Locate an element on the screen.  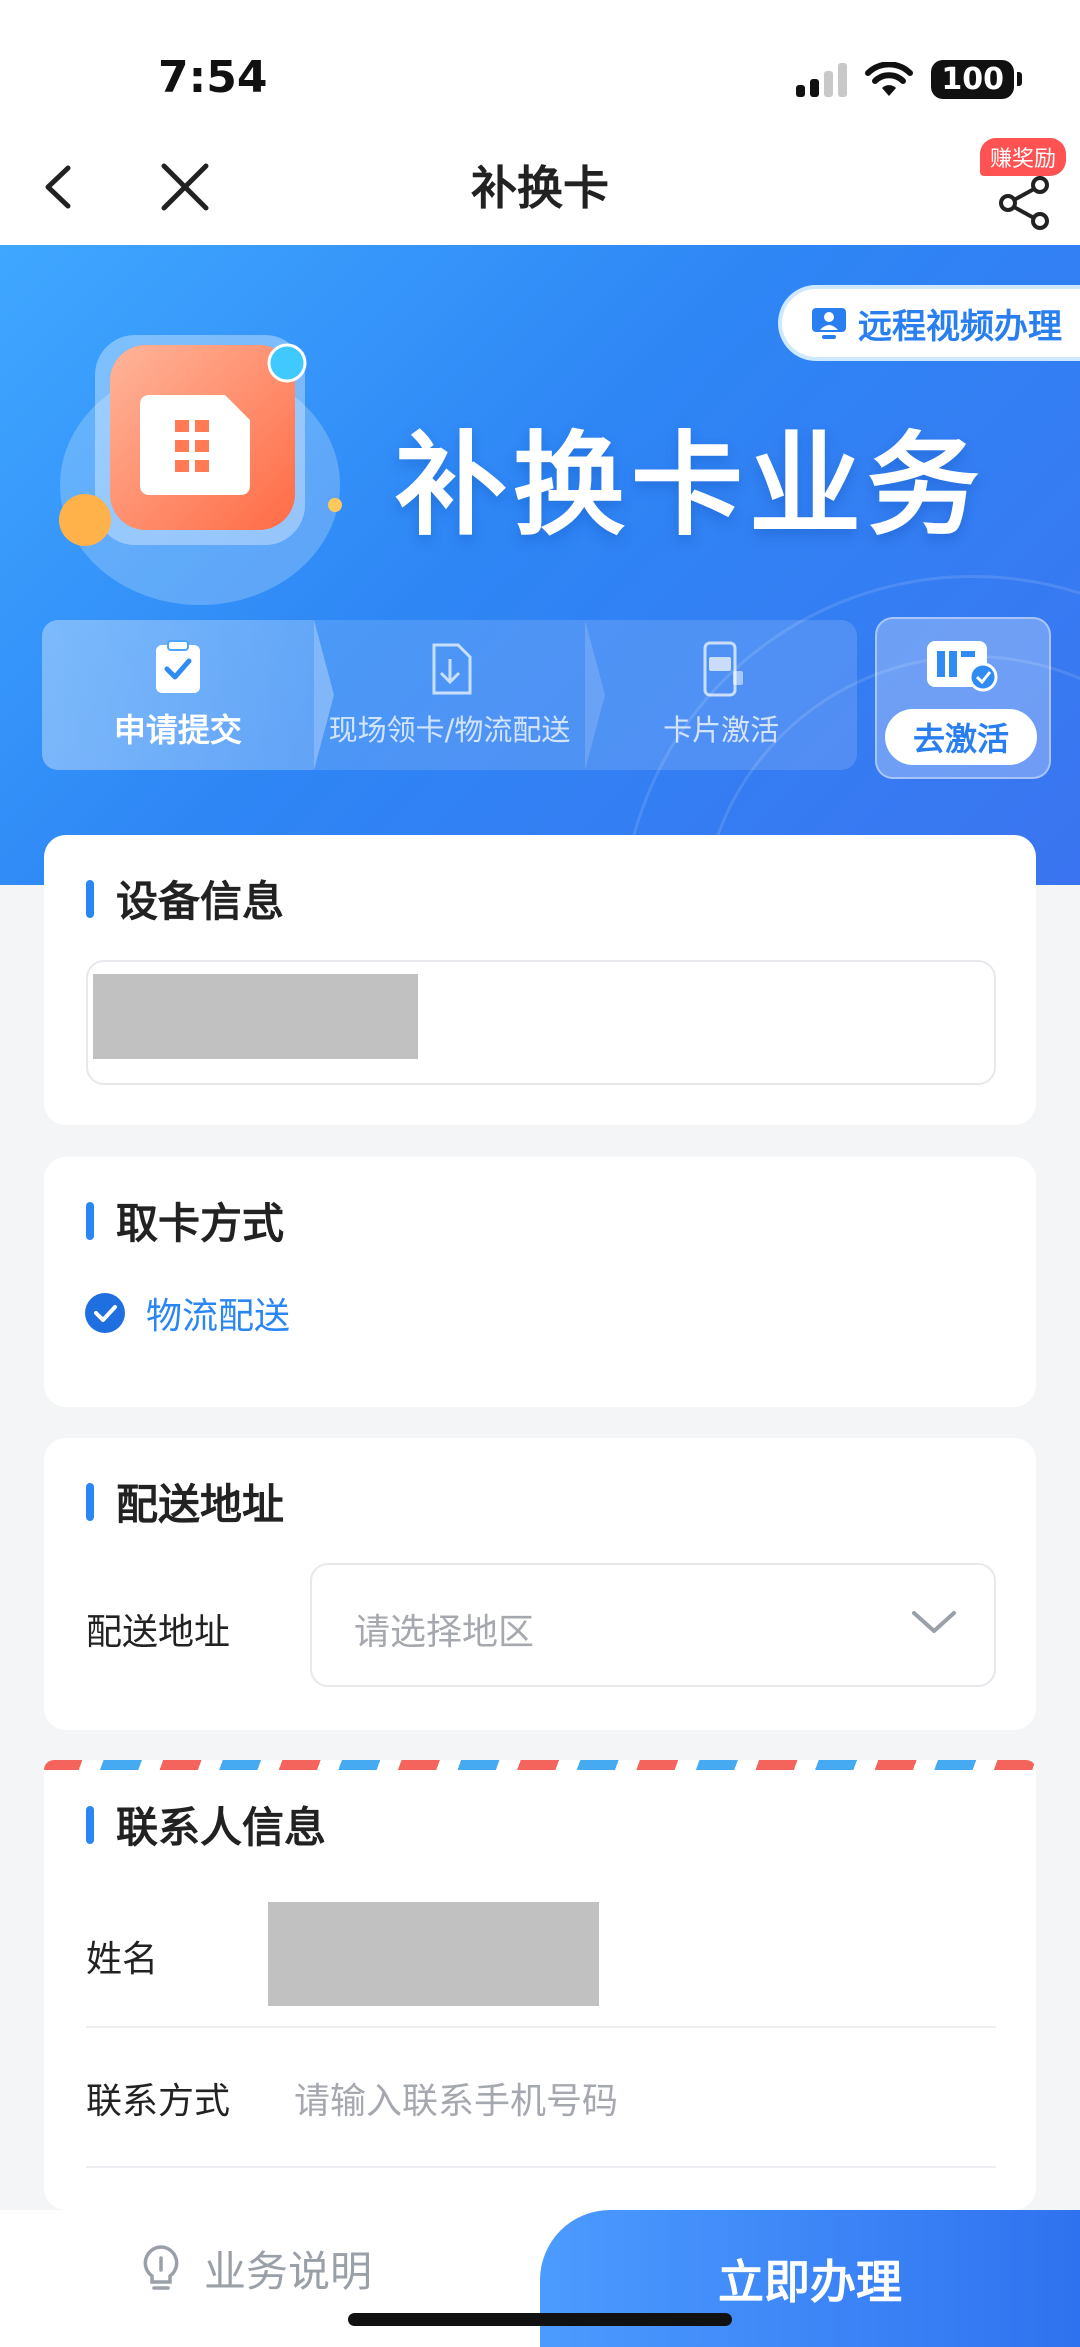
pickup-option-label: 物流配送 is located at coordinates (218, 1316).